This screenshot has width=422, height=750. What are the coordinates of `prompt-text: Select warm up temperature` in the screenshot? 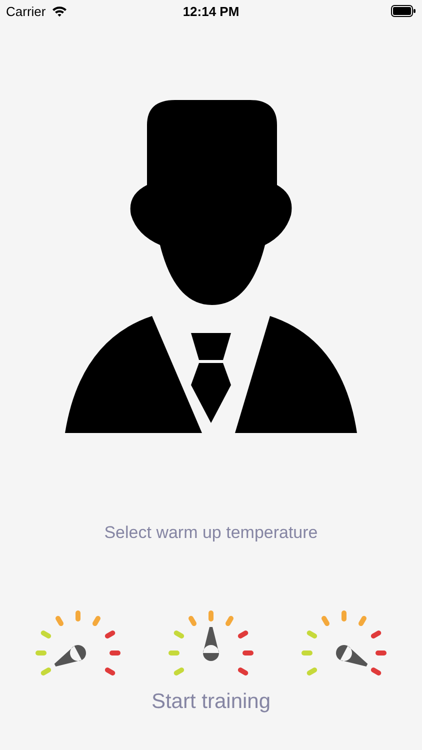 It's located at (211, 533).